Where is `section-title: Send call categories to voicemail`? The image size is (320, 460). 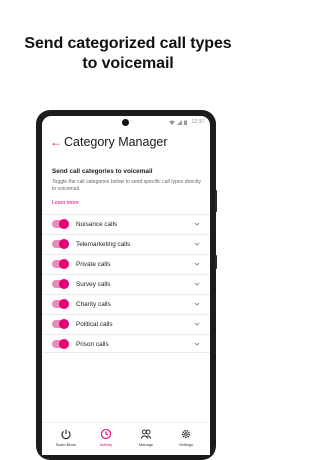 section-title: Send call categories to voicemail is located at coordinates (102, 171).